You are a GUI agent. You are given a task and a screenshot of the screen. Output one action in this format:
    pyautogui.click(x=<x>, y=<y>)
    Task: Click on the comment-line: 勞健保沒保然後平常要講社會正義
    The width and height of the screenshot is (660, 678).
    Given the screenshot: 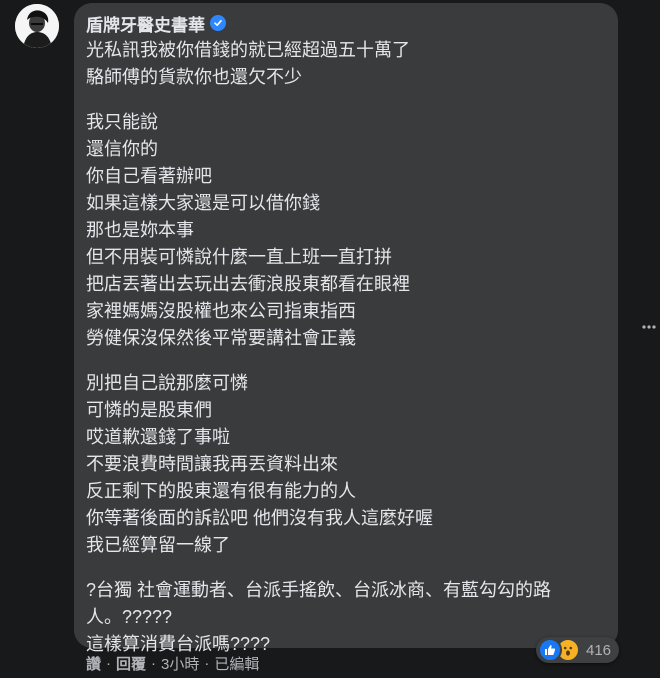 What is the action you would take?
    pyautogui.click(x=221, y=338)
    